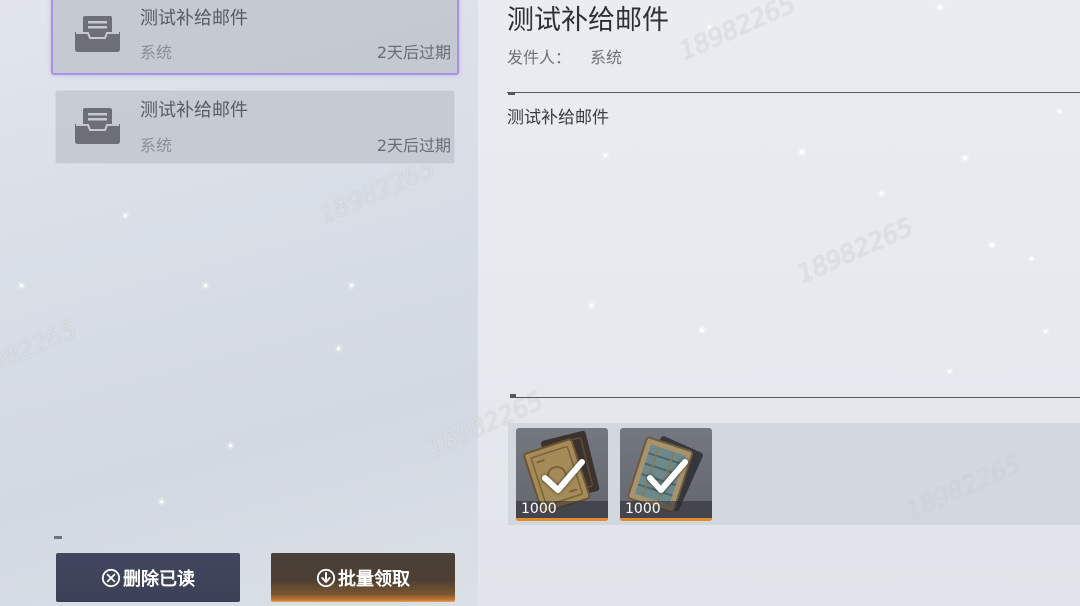  I want to click on mail-detail-title: 测试补给邮件, so click(588, 20).